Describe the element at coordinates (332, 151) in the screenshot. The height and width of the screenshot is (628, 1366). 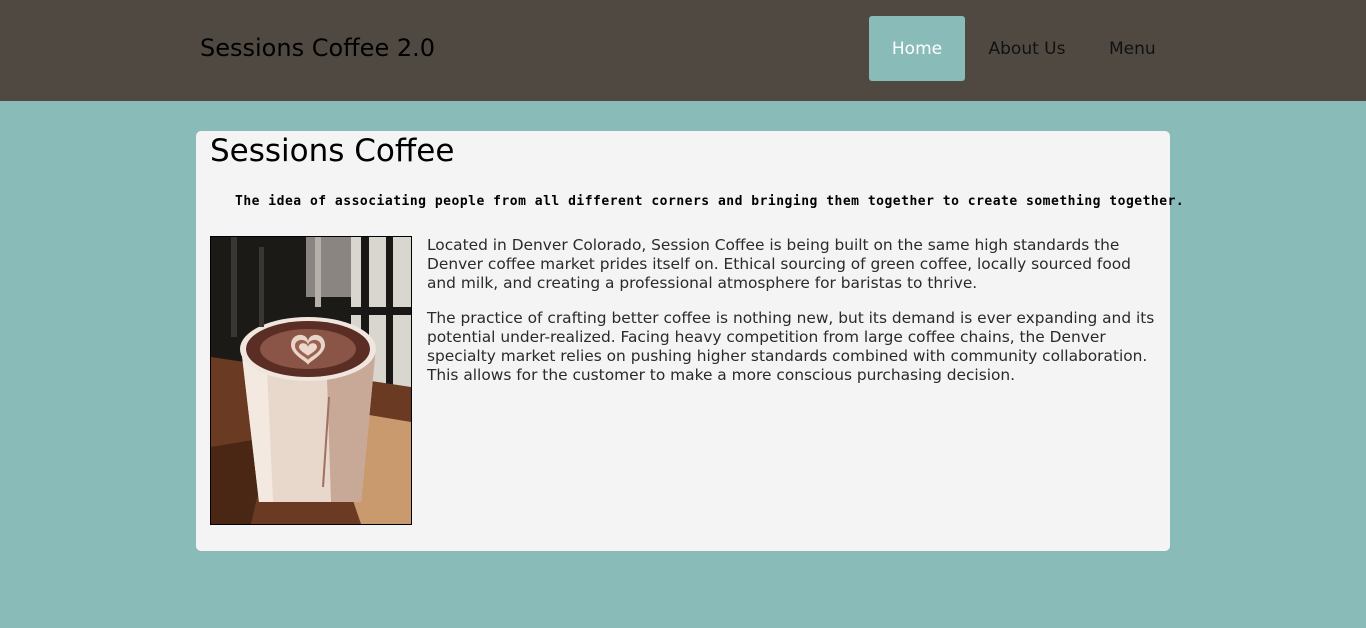
I see `page-title: Sessions Coffee` at that location.